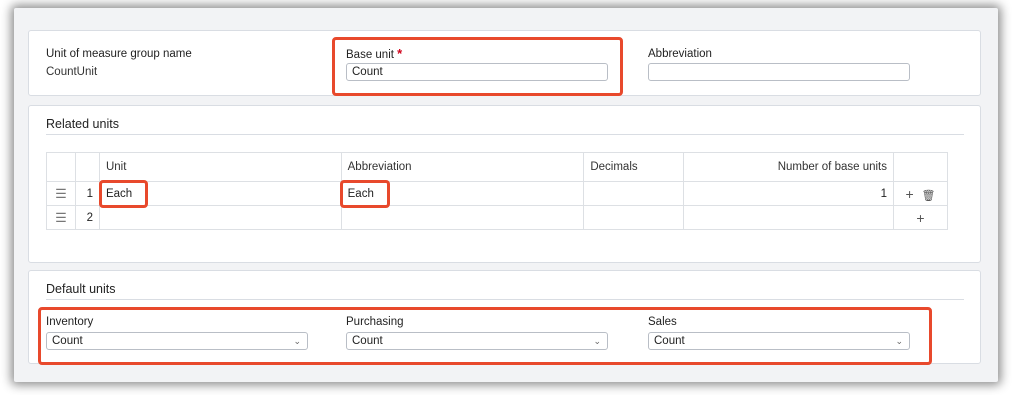 This screenshot has width=1016, height=395. What do you see at coordinates (477, 341) in the screenshot?
I see `purchasing-select: Count ⌄` at bounding box center [477, 341].